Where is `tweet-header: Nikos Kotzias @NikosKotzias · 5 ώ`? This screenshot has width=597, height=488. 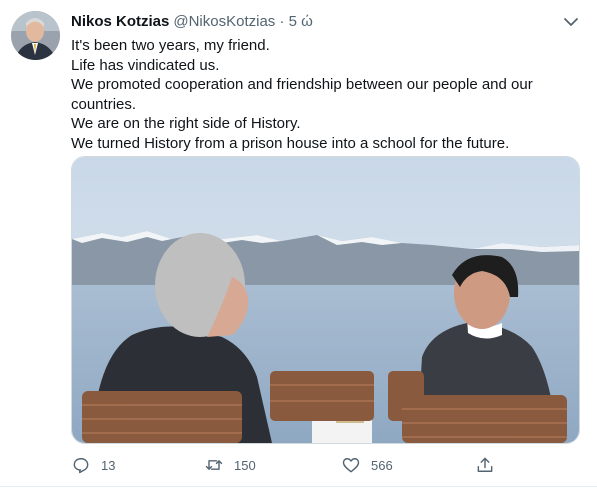
tweet-header: Nikos Kotzias @NikosKotzias · 5 ώ is located at coordinates (192, 22).